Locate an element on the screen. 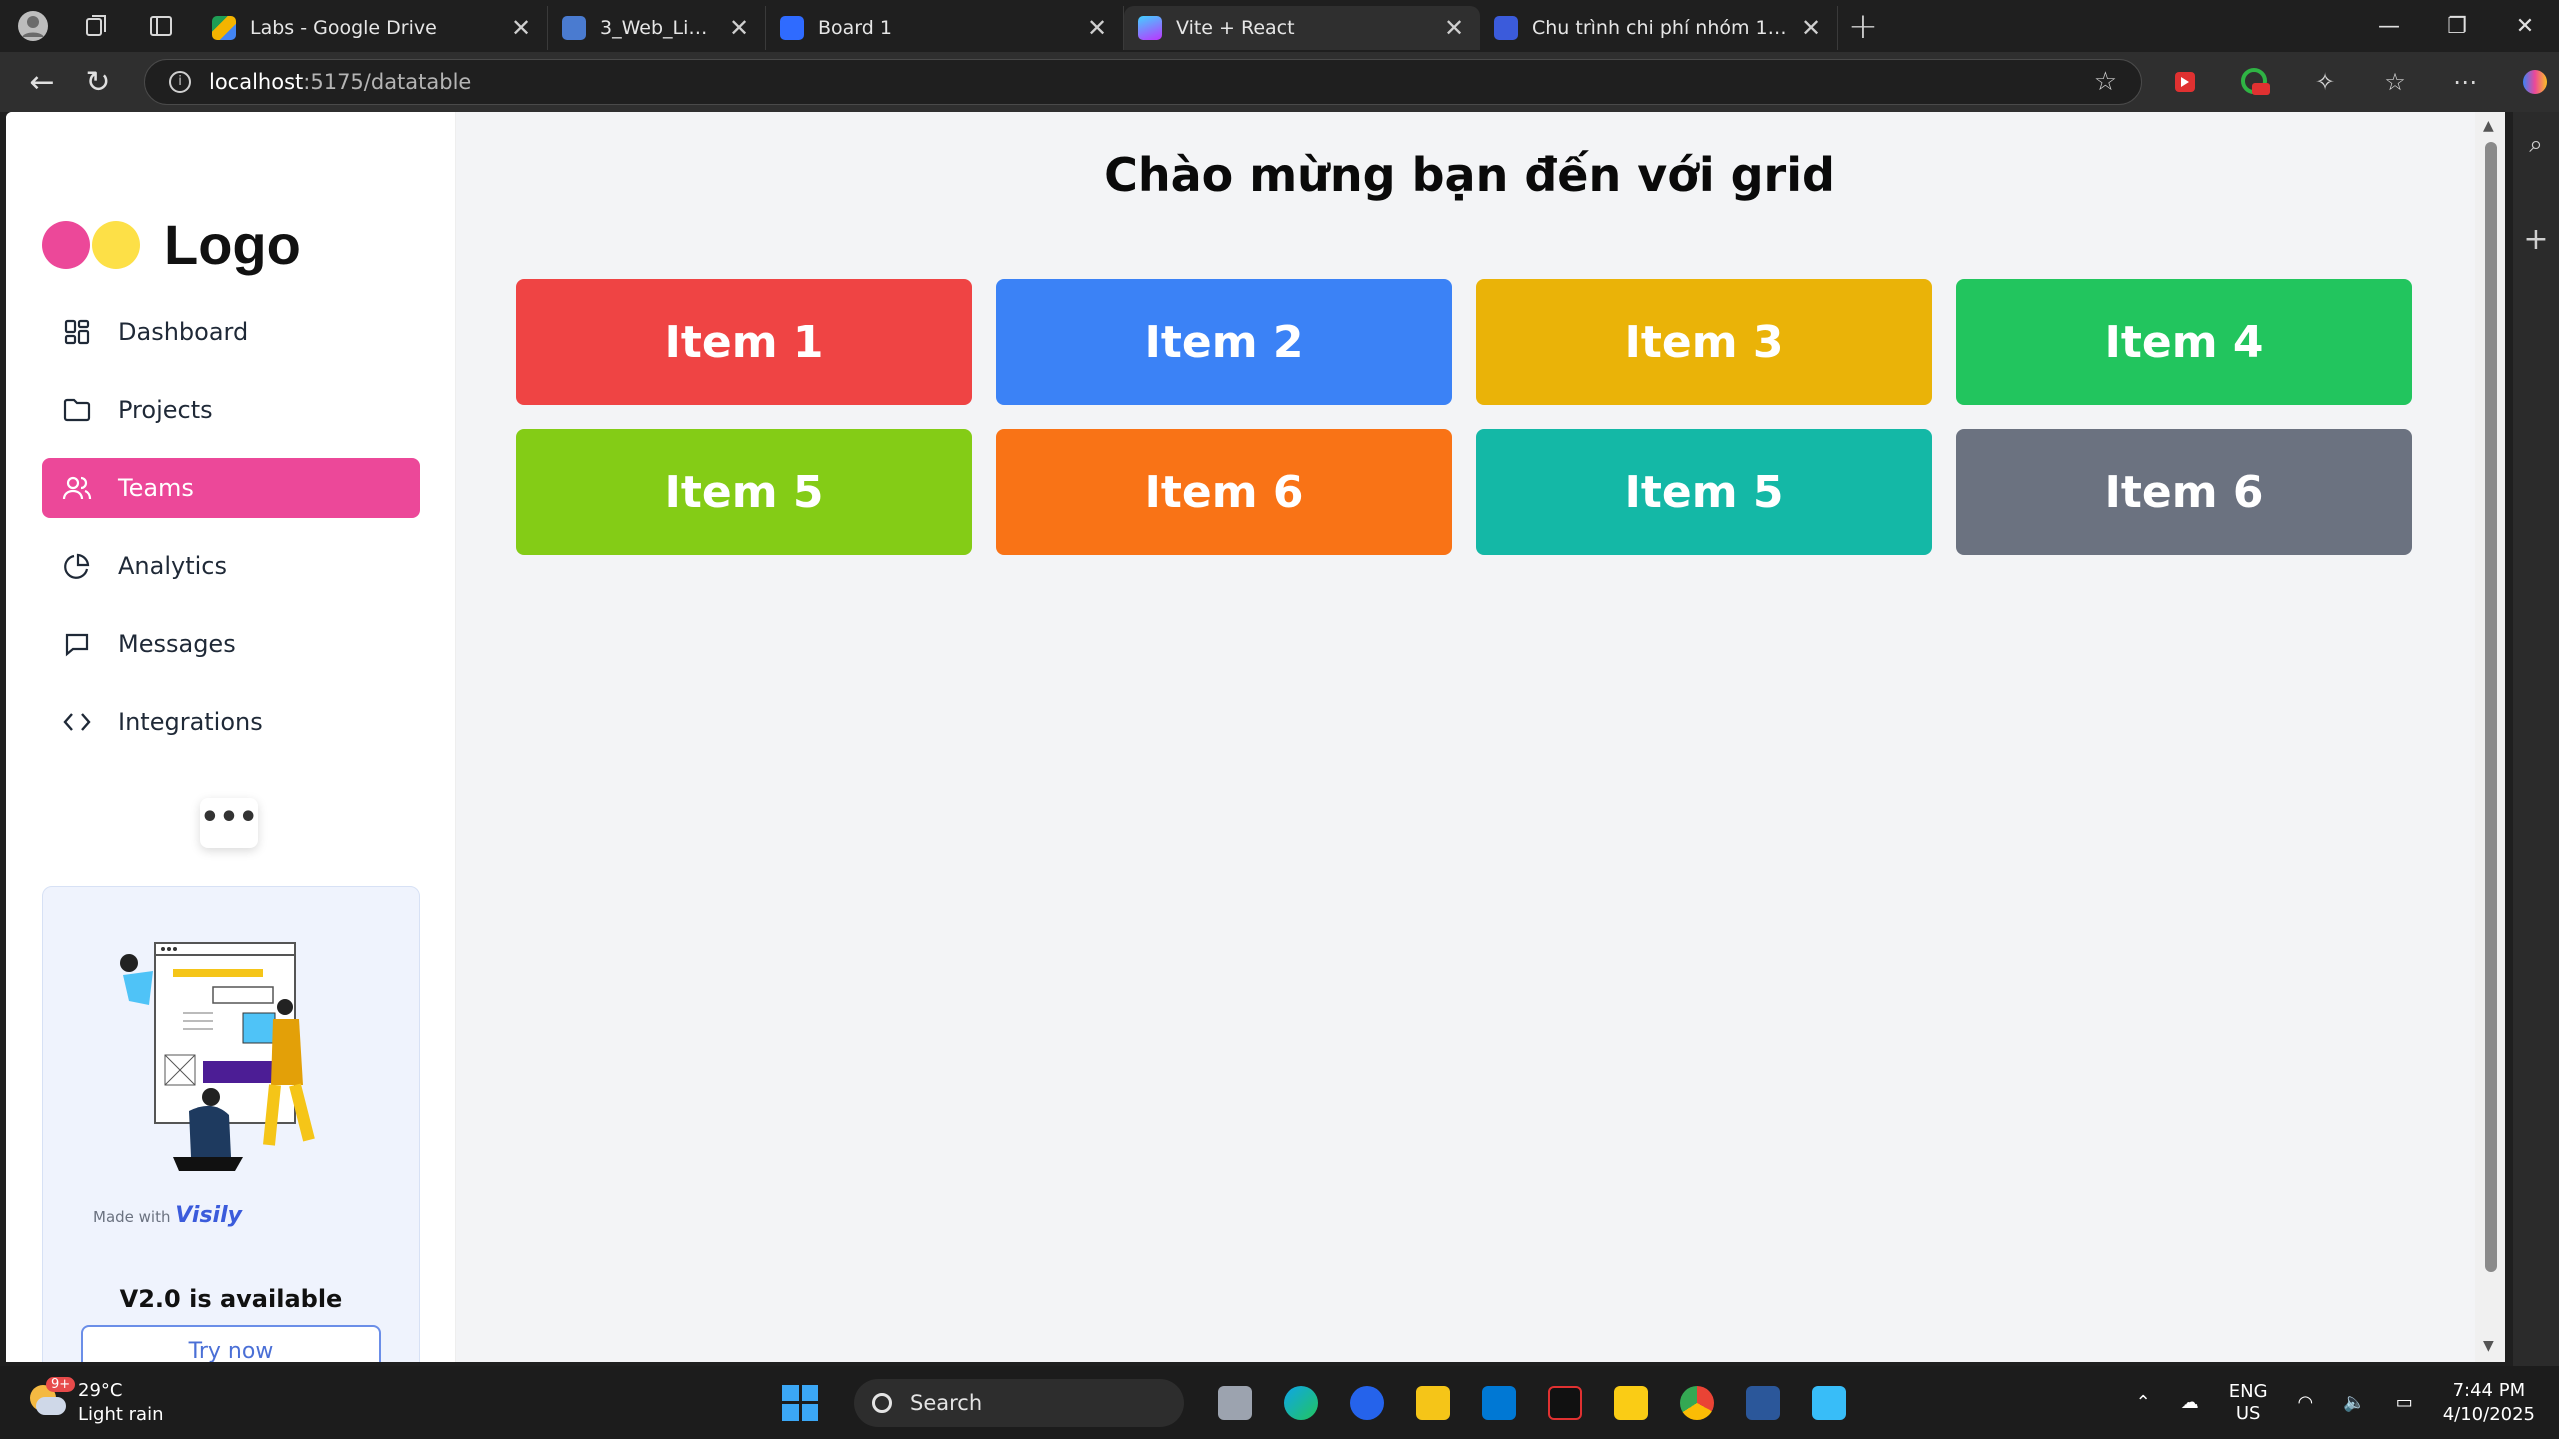  try-now-button: Try now is located at coordinates (231, 1343).